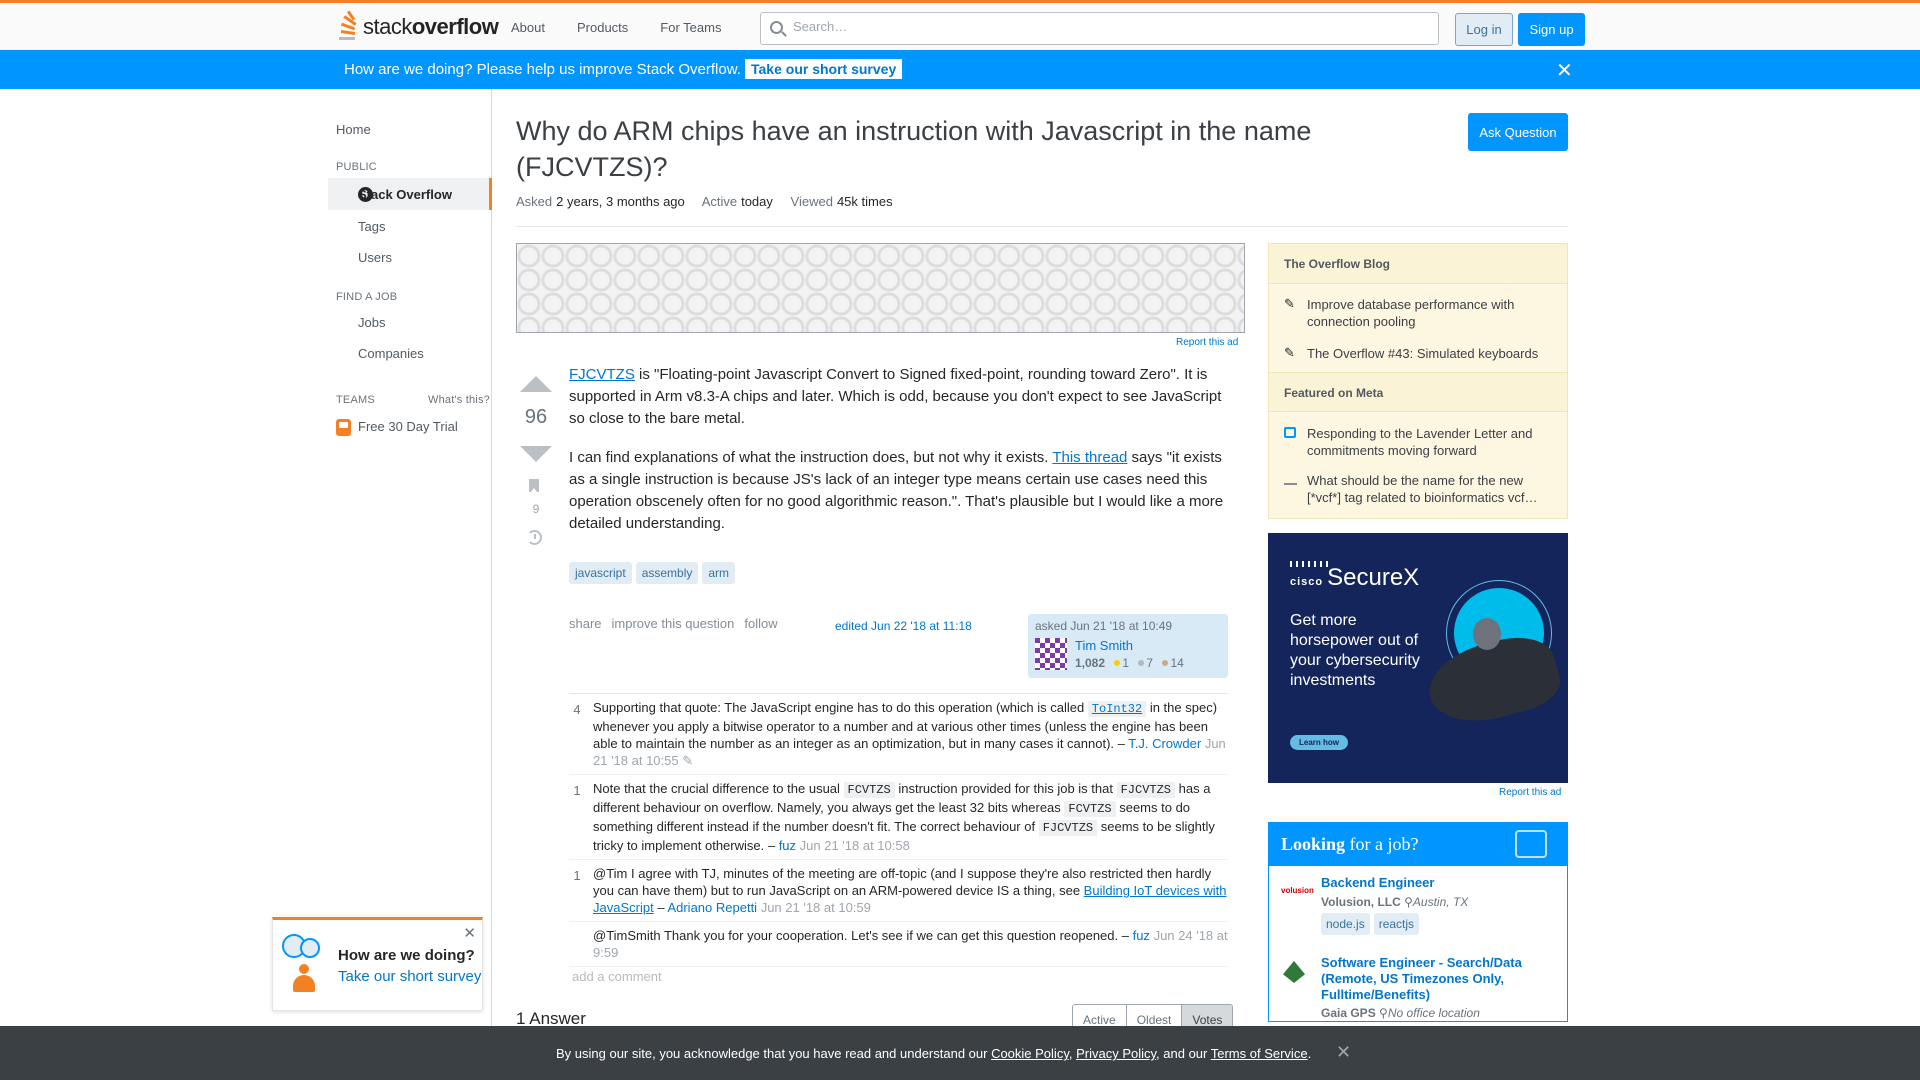  I want to click on sidebar-item-free-trial: Free 30 Day Trial, so click(408, 426).